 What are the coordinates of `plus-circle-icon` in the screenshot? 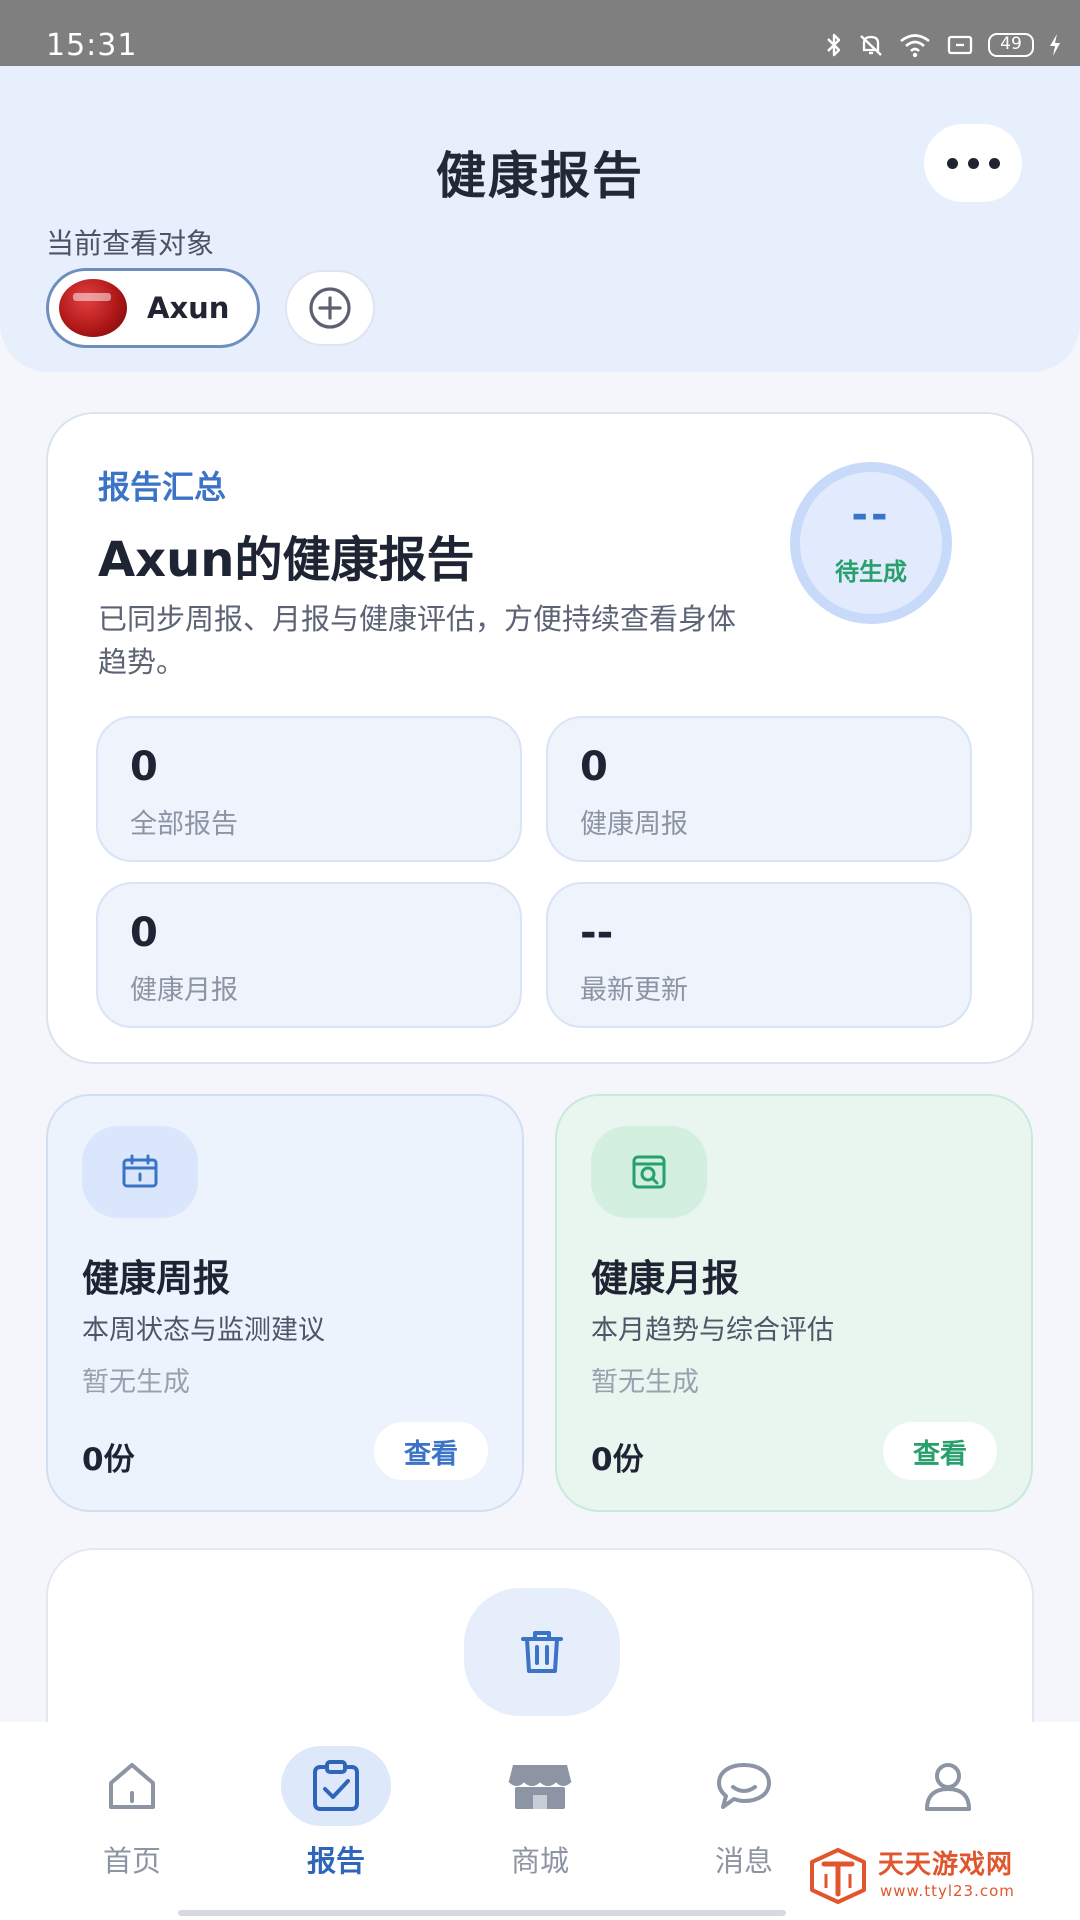 It's located at (330, 308).